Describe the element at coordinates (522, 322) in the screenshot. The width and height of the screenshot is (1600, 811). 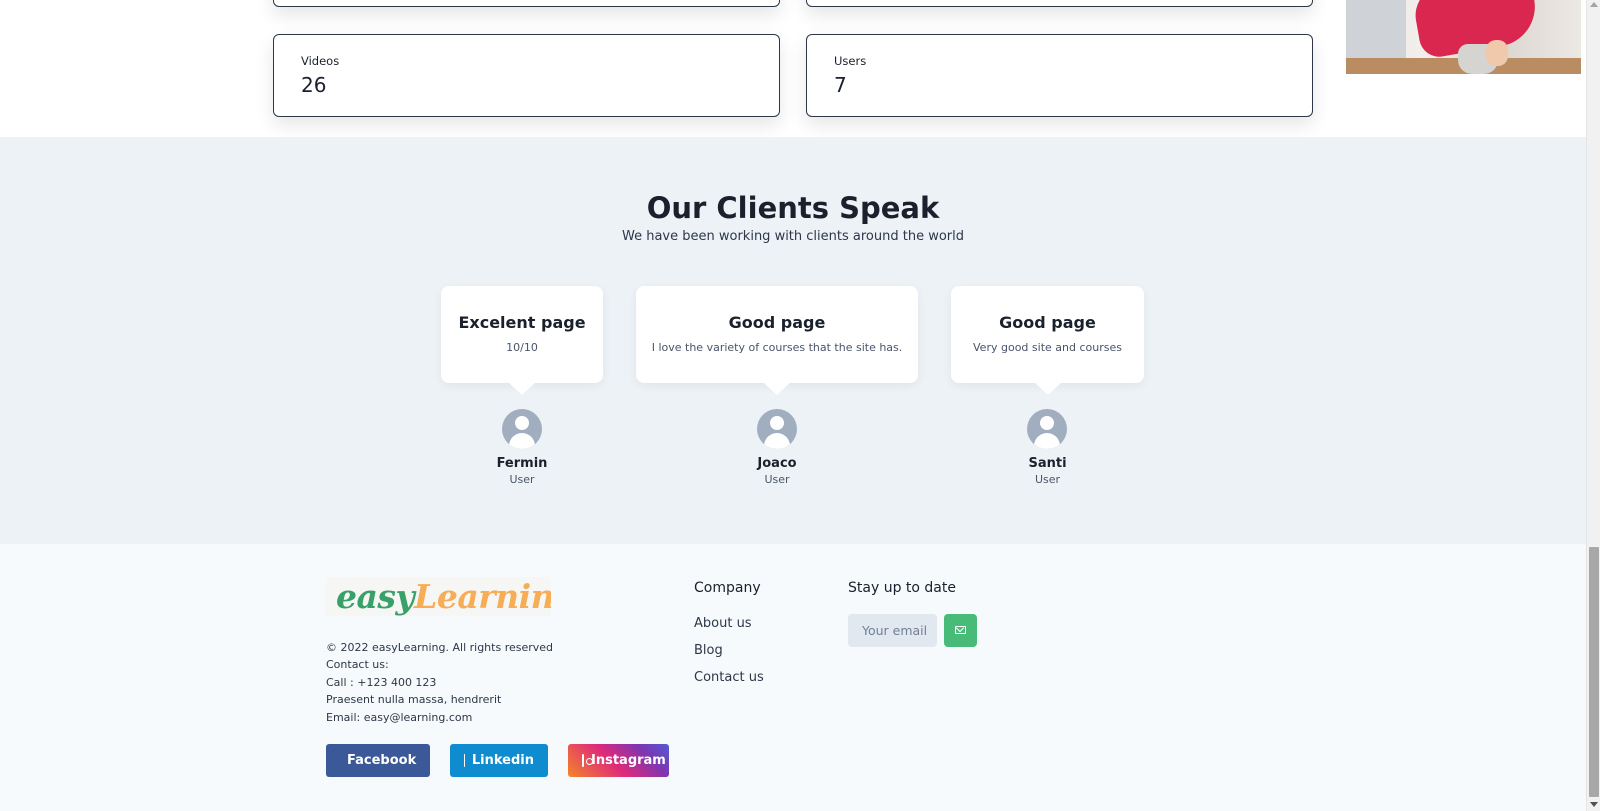
I see `testimonial-title: Excelent page` at that location.